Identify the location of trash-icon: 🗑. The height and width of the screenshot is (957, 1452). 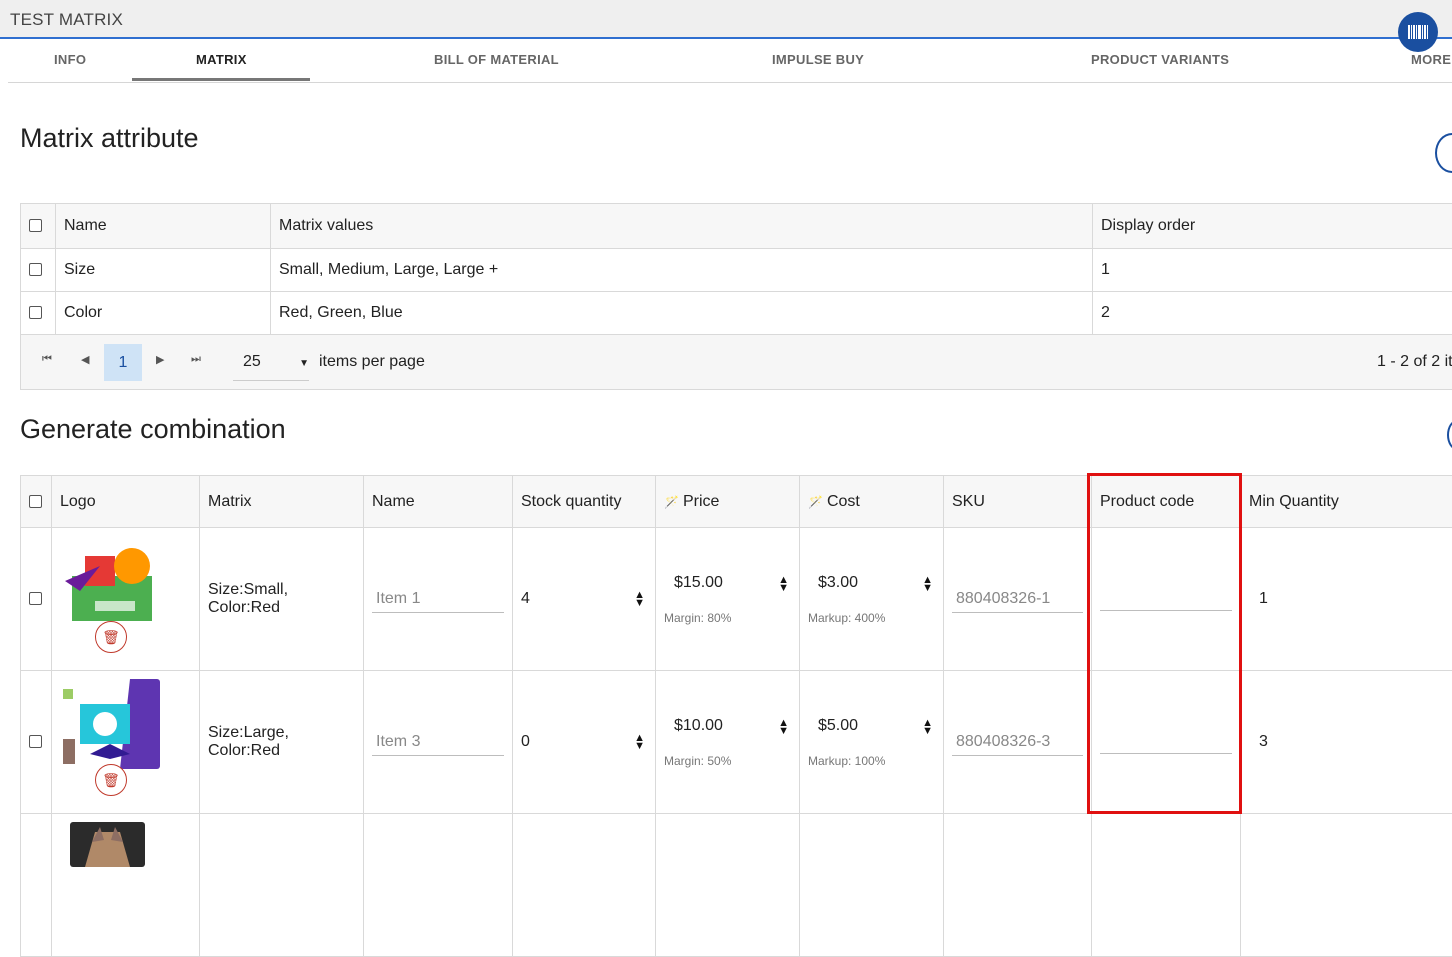
(111, 637).